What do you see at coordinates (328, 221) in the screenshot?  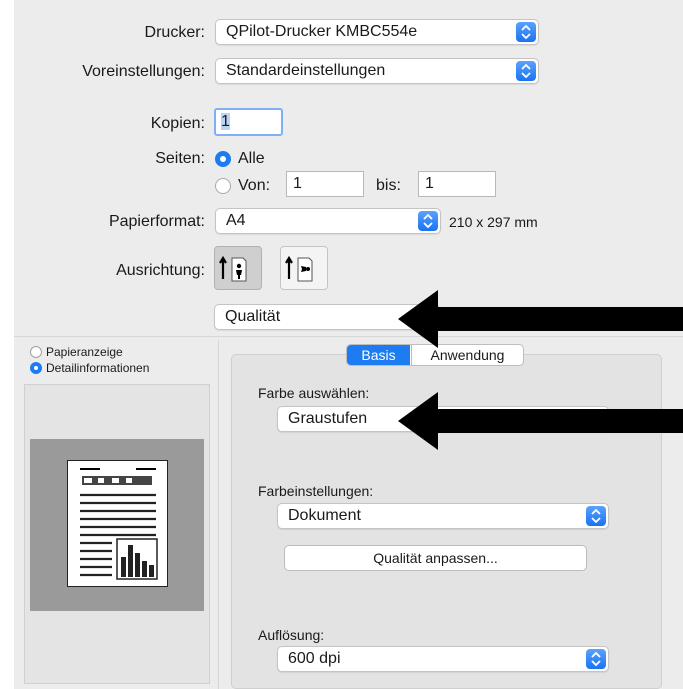 I see `paper-select: A4` at bounding box center [328, 221].